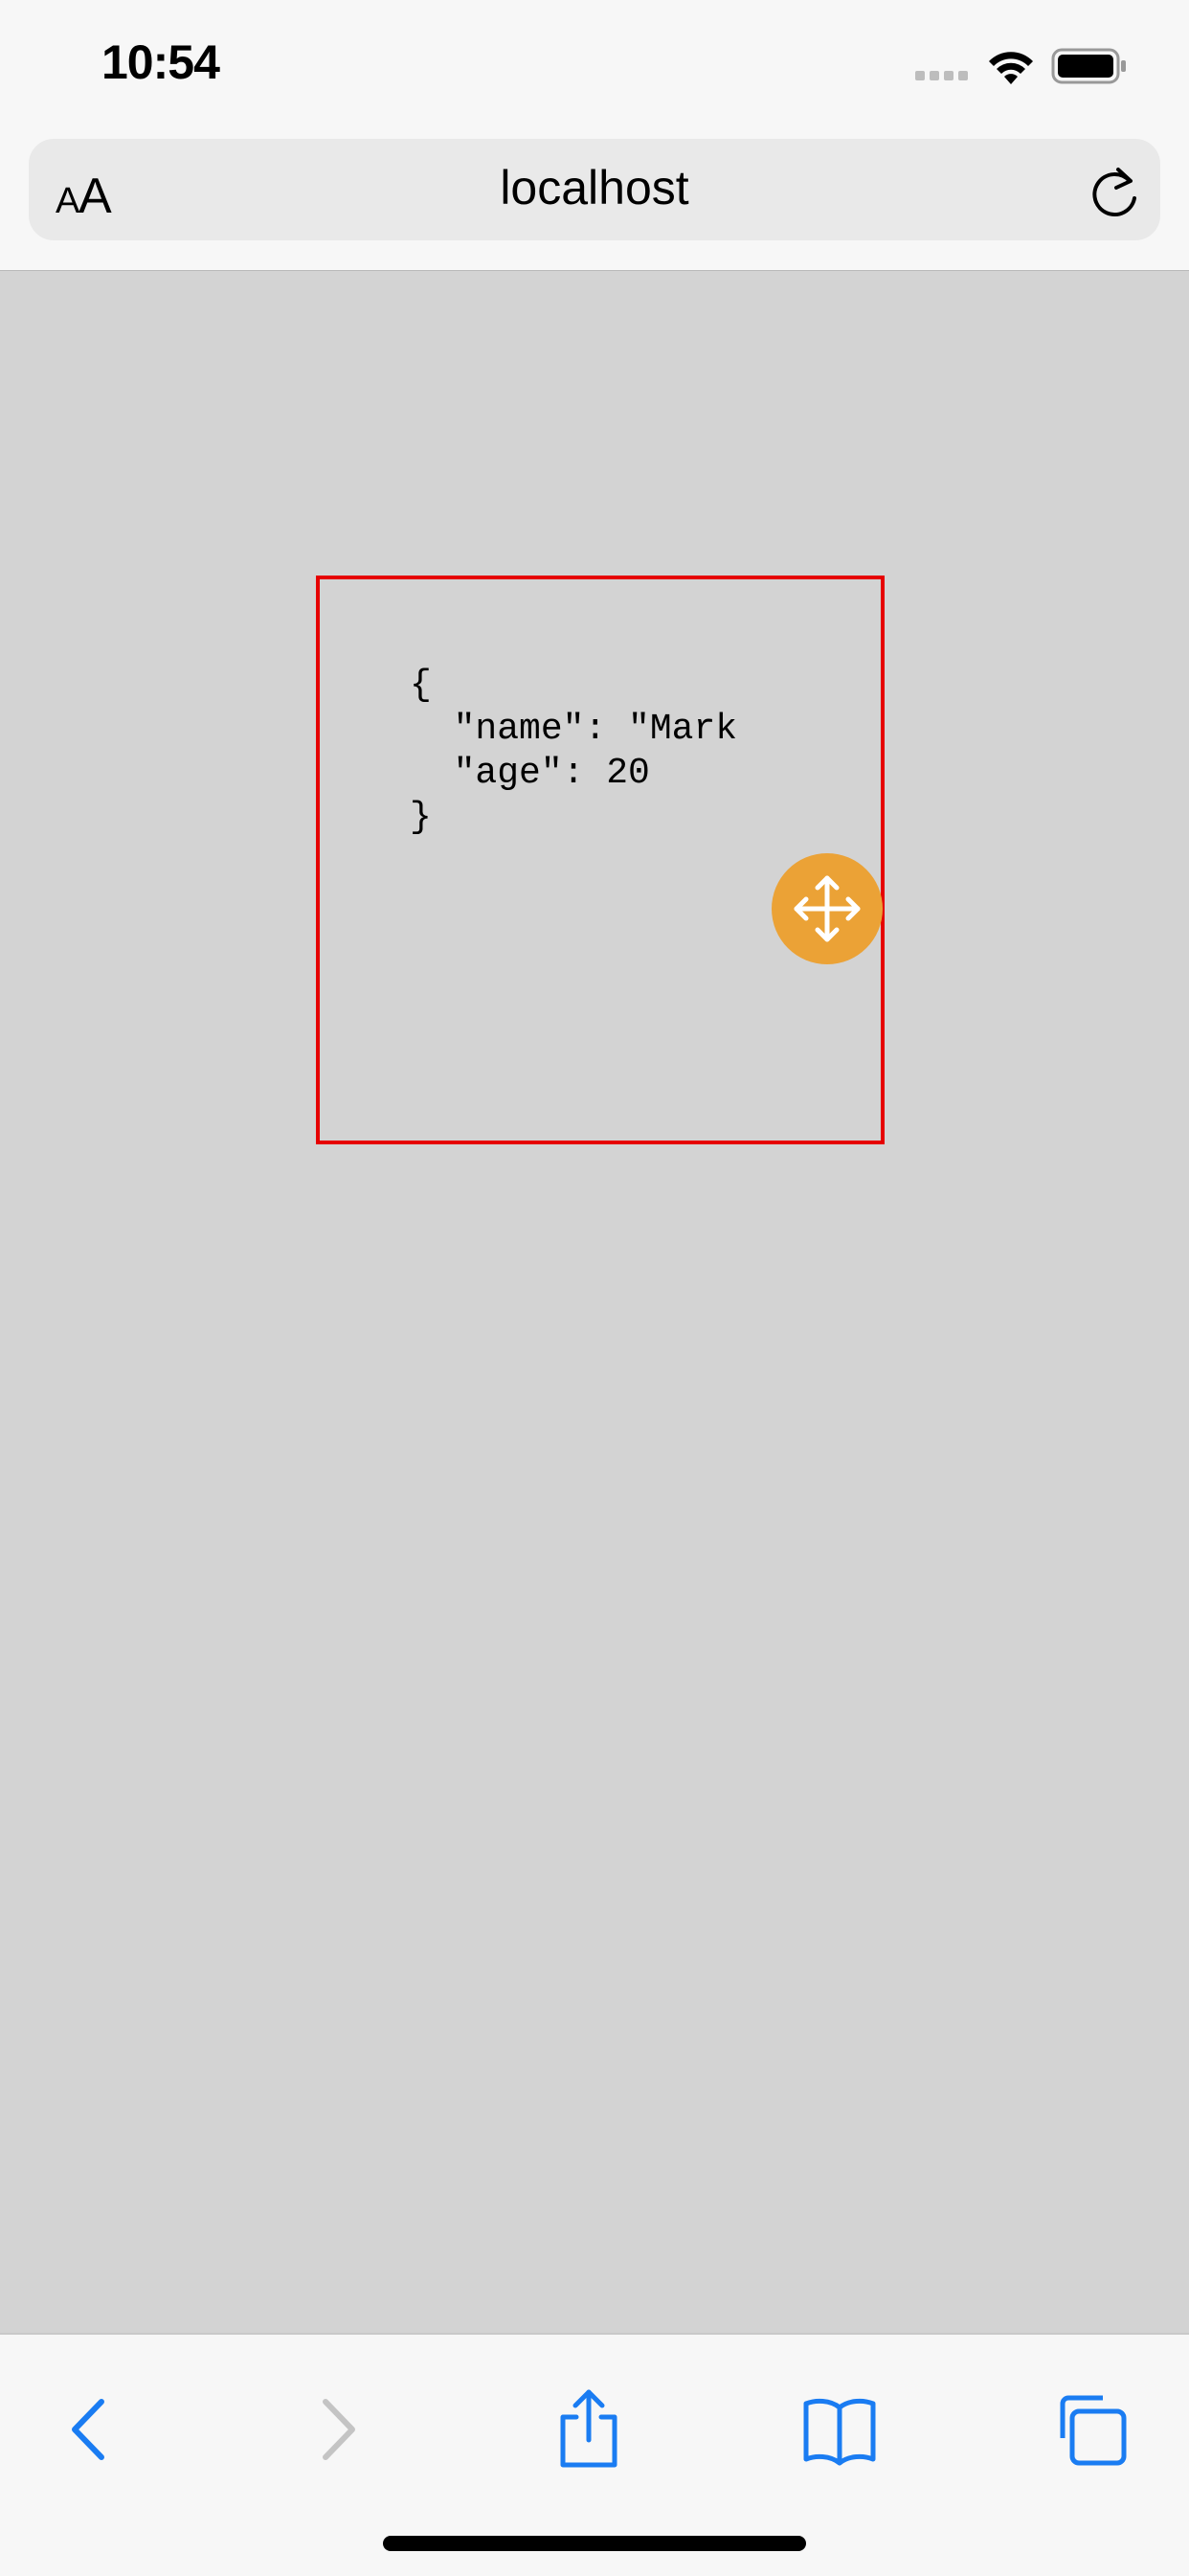 The image size is (1189, 2576). I want to click on book-icon, so click(839, 2432).